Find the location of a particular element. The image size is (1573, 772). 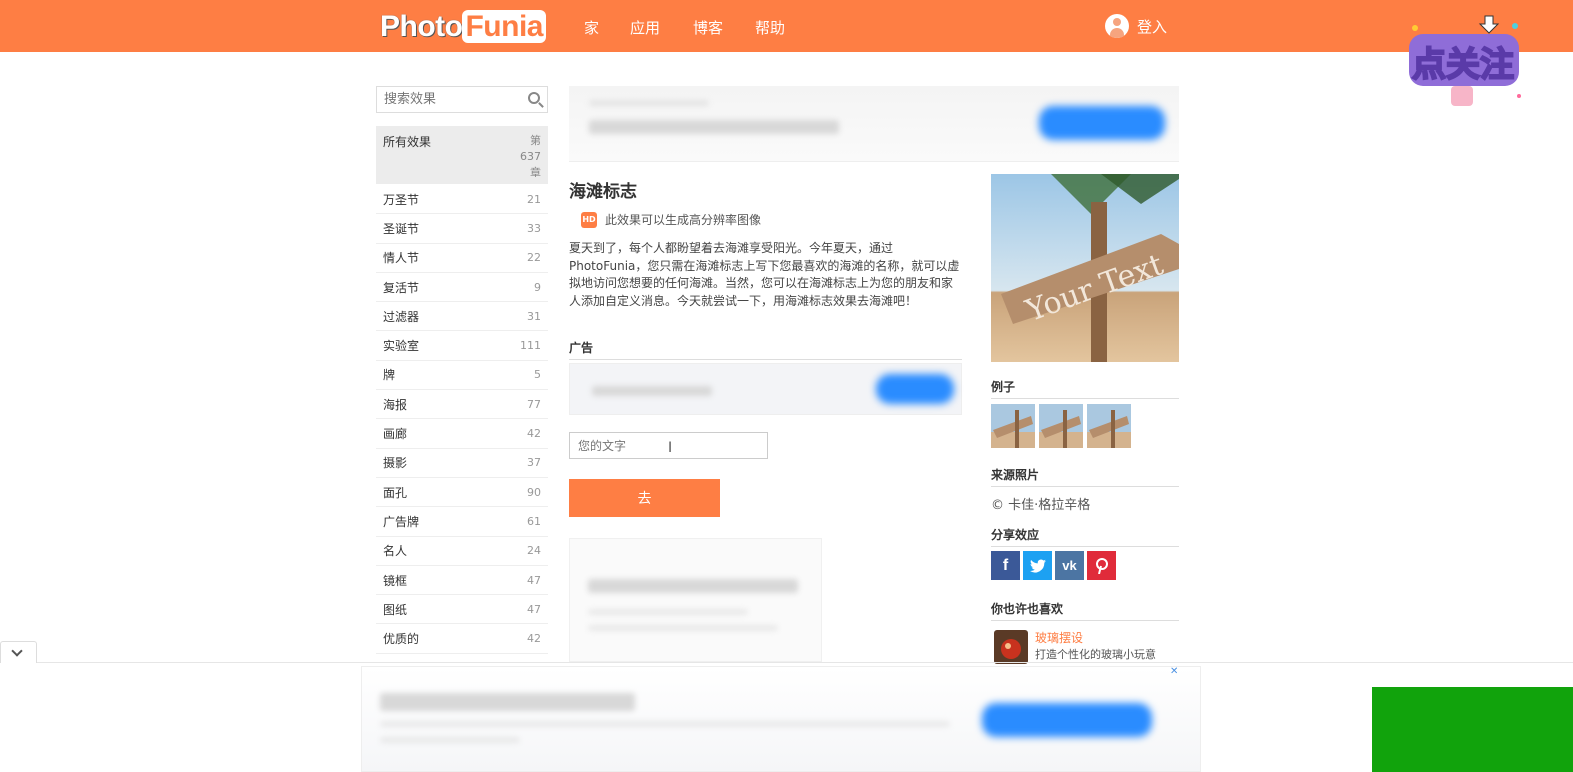

category-item: 摄影 37 is located at coordinates (462, 463).